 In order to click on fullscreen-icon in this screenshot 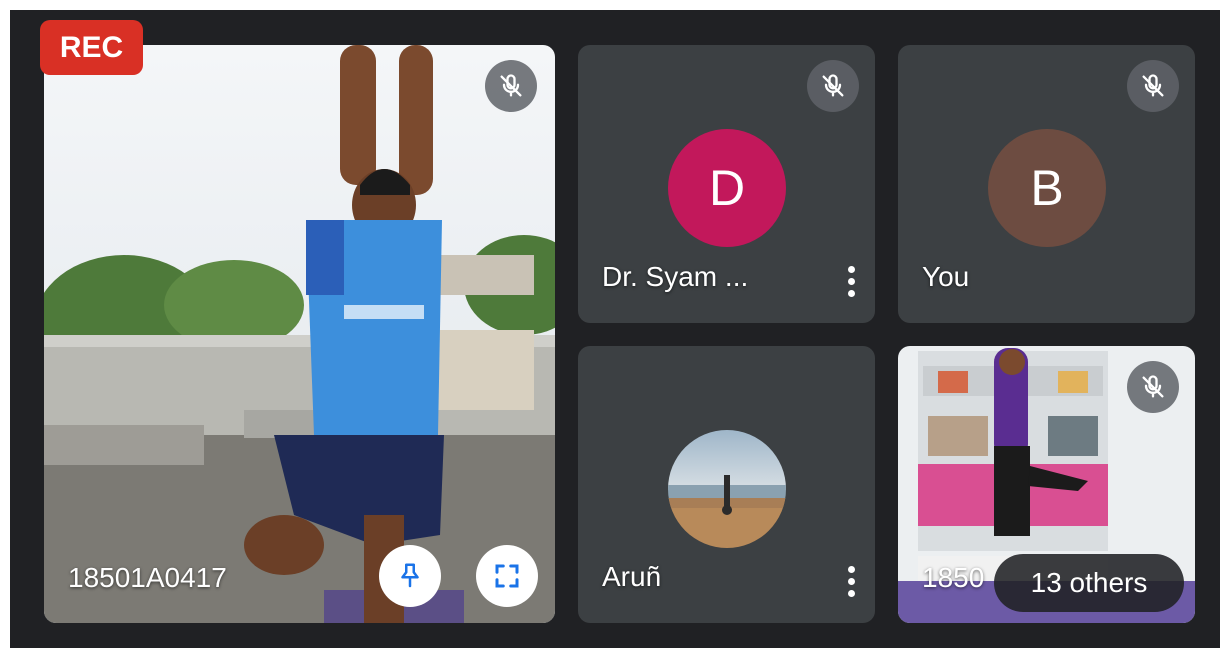, I will do `click(507, 576)`.